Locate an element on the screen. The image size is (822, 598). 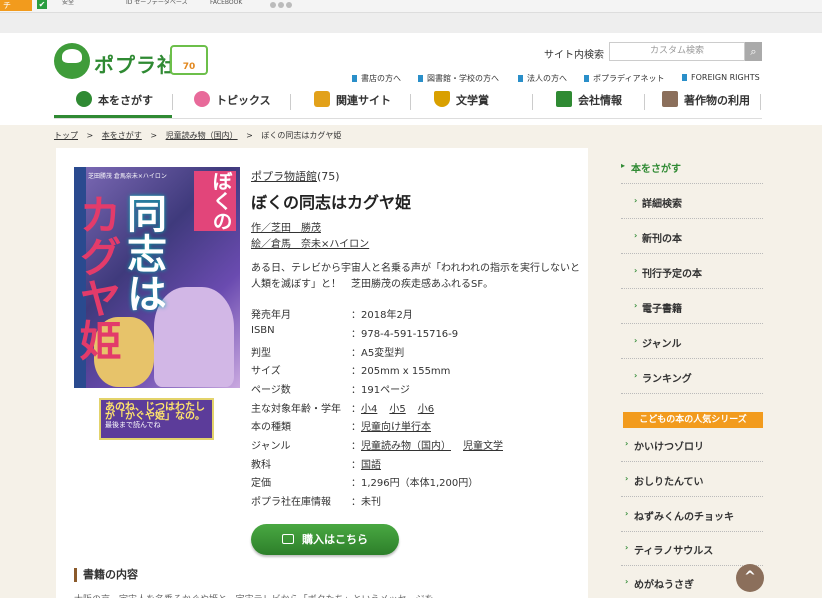
section-text: 大阪の京、宇宙人を名乗るかぐや姫と、宇宙テレビから「ボクたち」というメッセージを is located at coordinates (324, 595).